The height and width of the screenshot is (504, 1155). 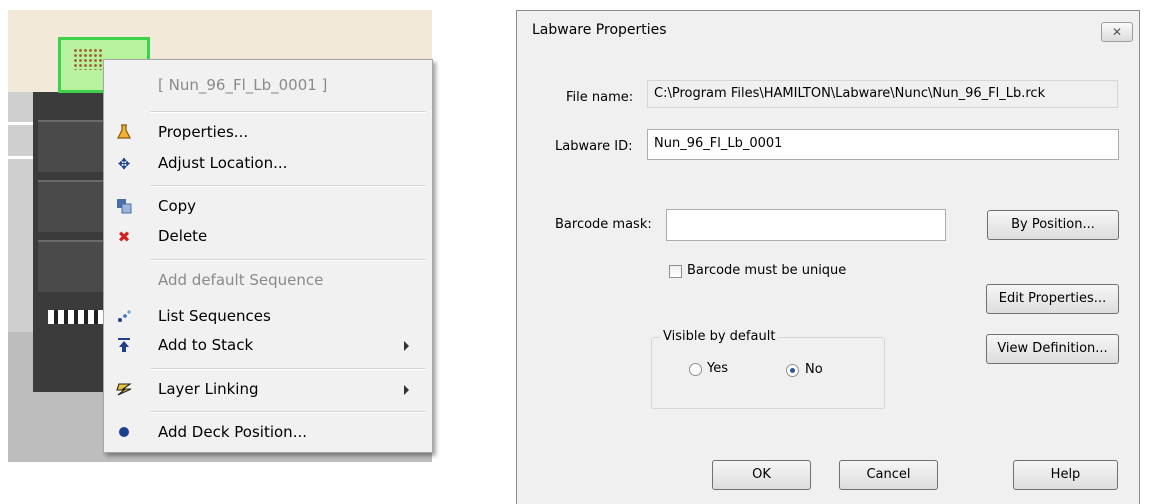 What do you see at coordinates (206, 345) in the screenshot?
I see `menu-item-label: Add to Stack` at bounding box center [206, 345].